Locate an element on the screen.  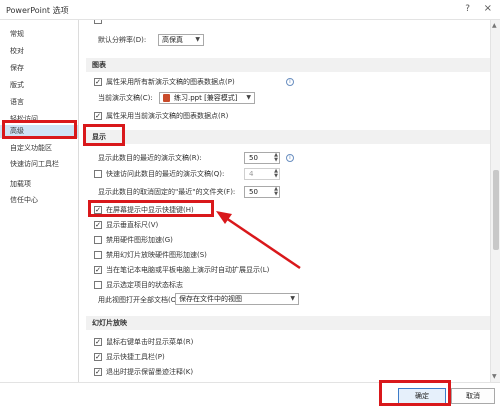
scrollbar: ▲ ▼ is located at coordinates (495, 201).